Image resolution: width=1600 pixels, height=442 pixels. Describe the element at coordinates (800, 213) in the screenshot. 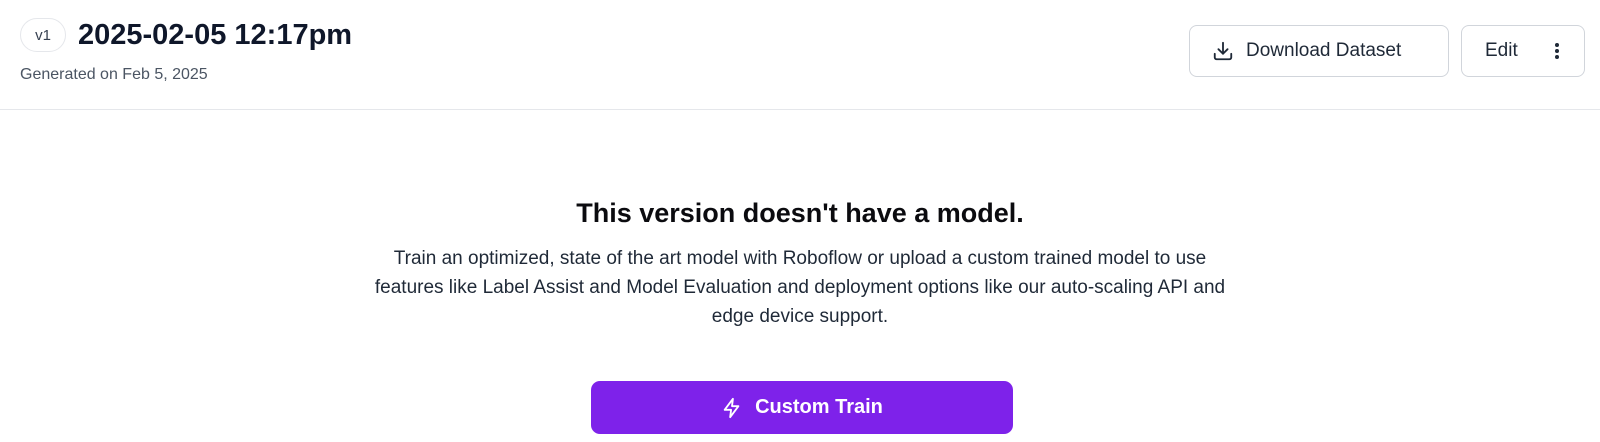

I see `empty-state-title: This version doesn't have a model.` at that location.